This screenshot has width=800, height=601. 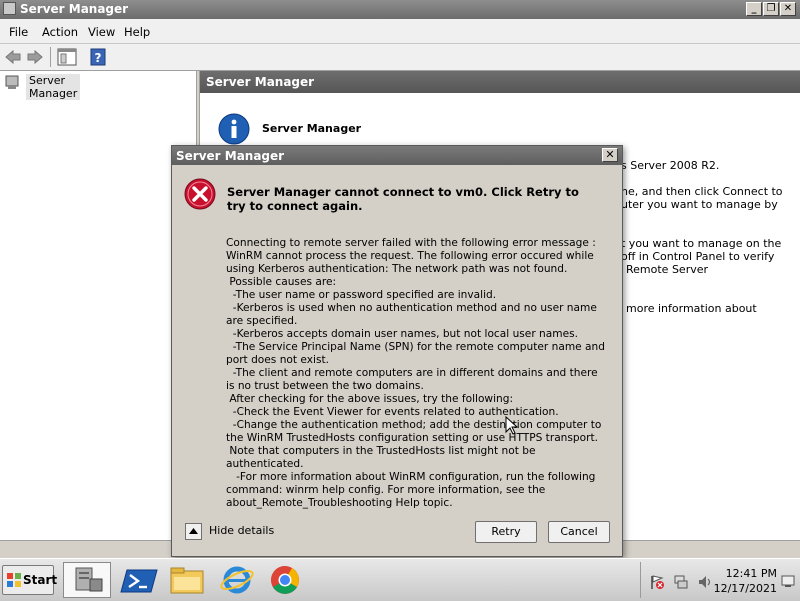 What do you see at coordinates (13, 57) in the screenshot?
I see `back-icon` at bounding box center [13, 57].